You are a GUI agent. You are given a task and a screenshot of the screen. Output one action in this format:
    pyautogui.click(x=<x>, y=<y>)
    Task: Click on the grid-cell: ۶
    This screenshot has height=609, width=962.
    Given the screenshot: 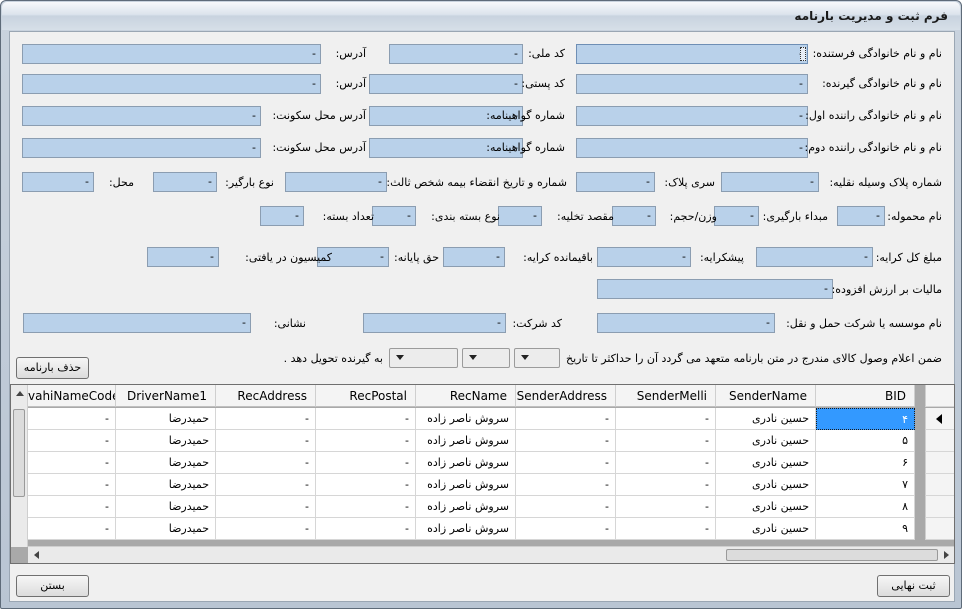 What is the action you would take?
    pyautogui.click(x=865, y=463)
    